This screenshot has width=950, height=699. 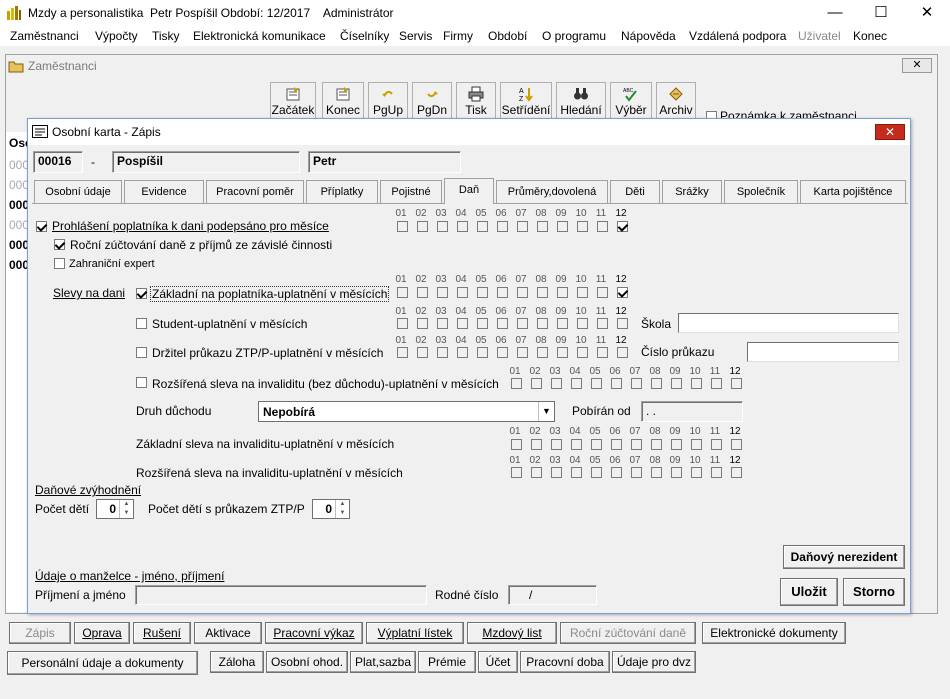 I want to click on ruseni-button: Rušení, so click(x=162, y=633).